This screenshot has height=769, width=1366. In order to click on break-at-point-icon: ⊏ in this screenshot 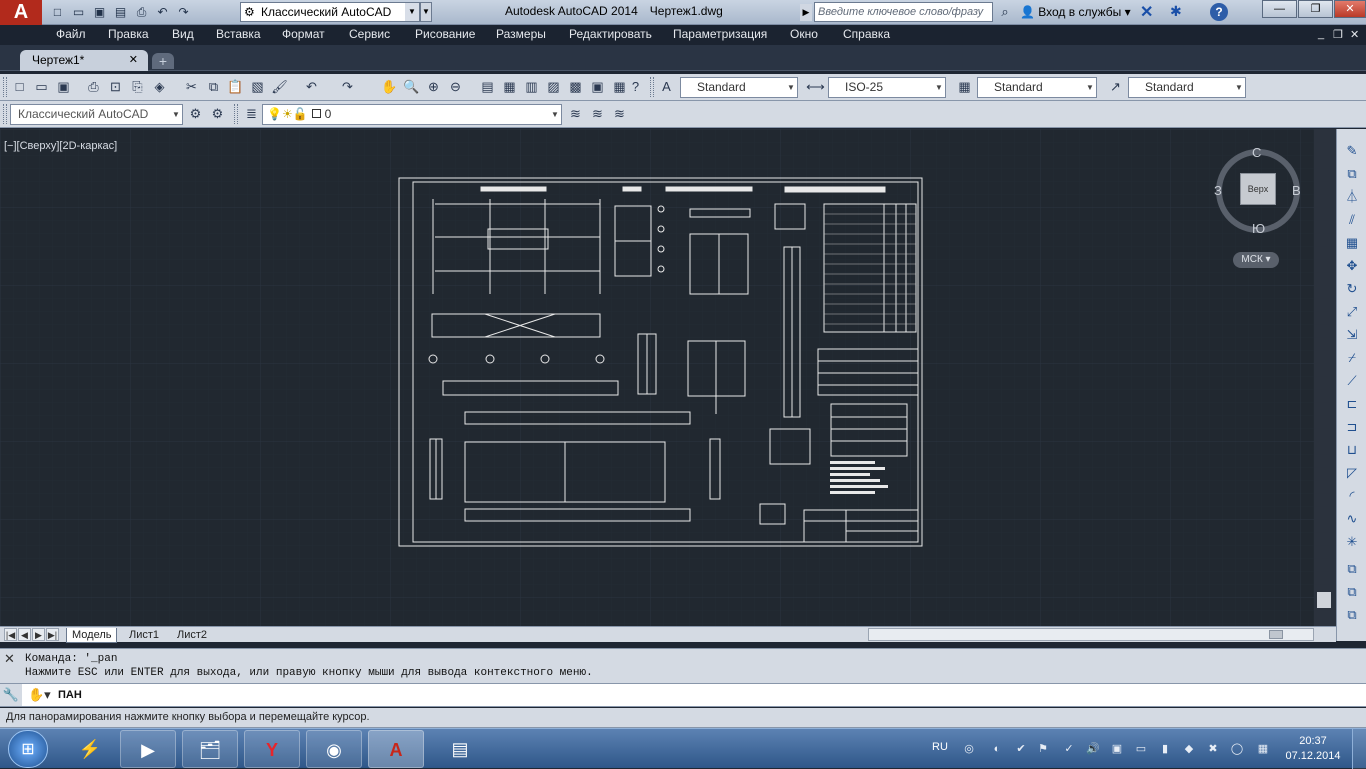, I will do `click(1352, 404)`.